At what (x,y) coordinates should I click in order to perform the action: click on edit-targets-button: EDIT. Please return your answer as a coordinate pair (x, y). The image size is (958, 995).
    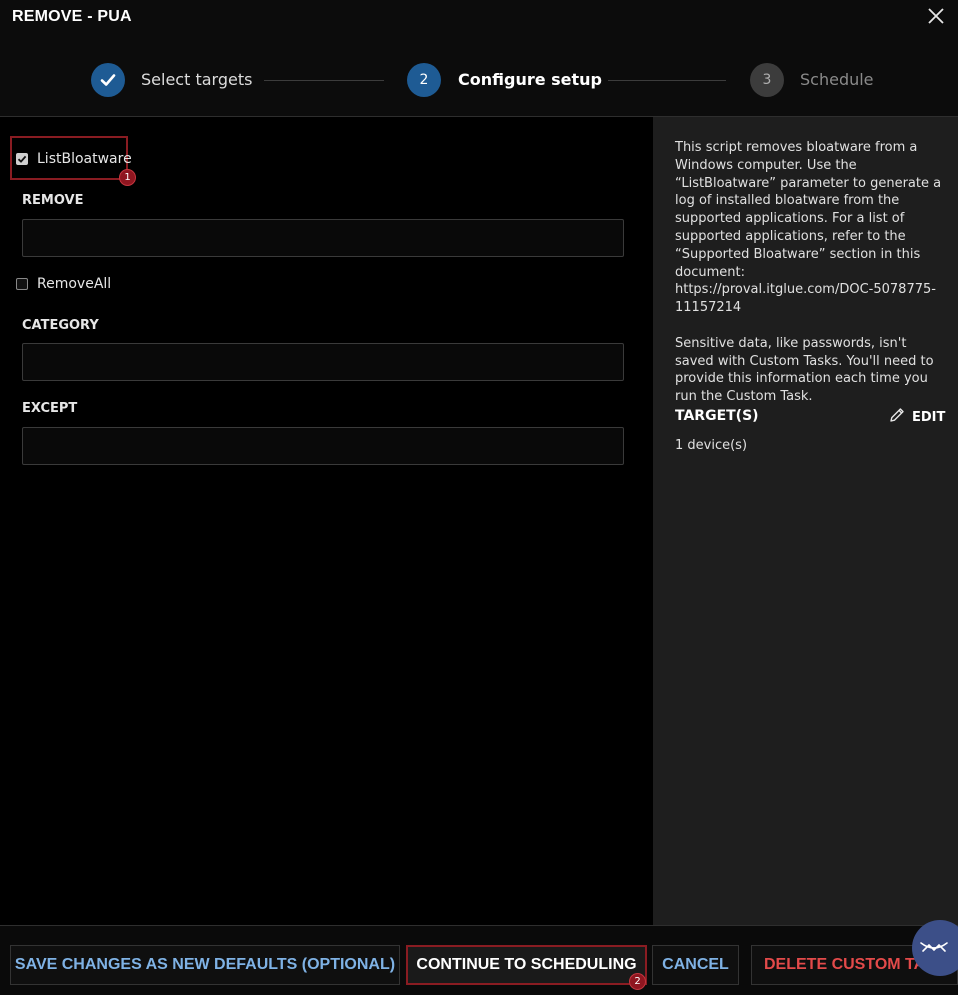
    Looking at the image, I should click on (916, 417).